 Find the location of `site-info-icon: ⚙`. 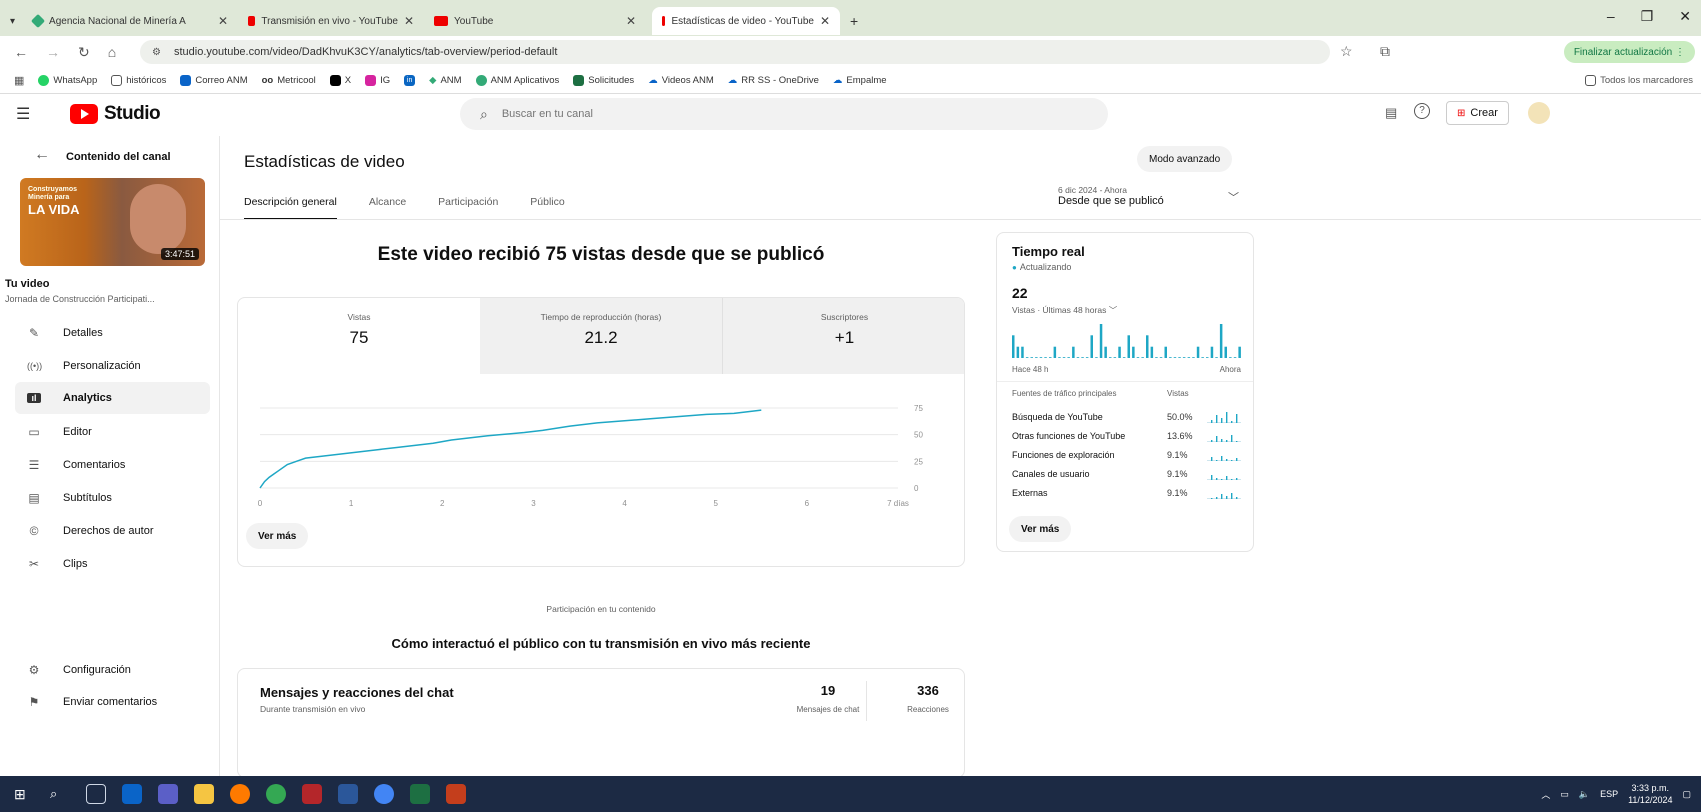

site-info-icon: ⚙ is located at coordinates (156, 52).